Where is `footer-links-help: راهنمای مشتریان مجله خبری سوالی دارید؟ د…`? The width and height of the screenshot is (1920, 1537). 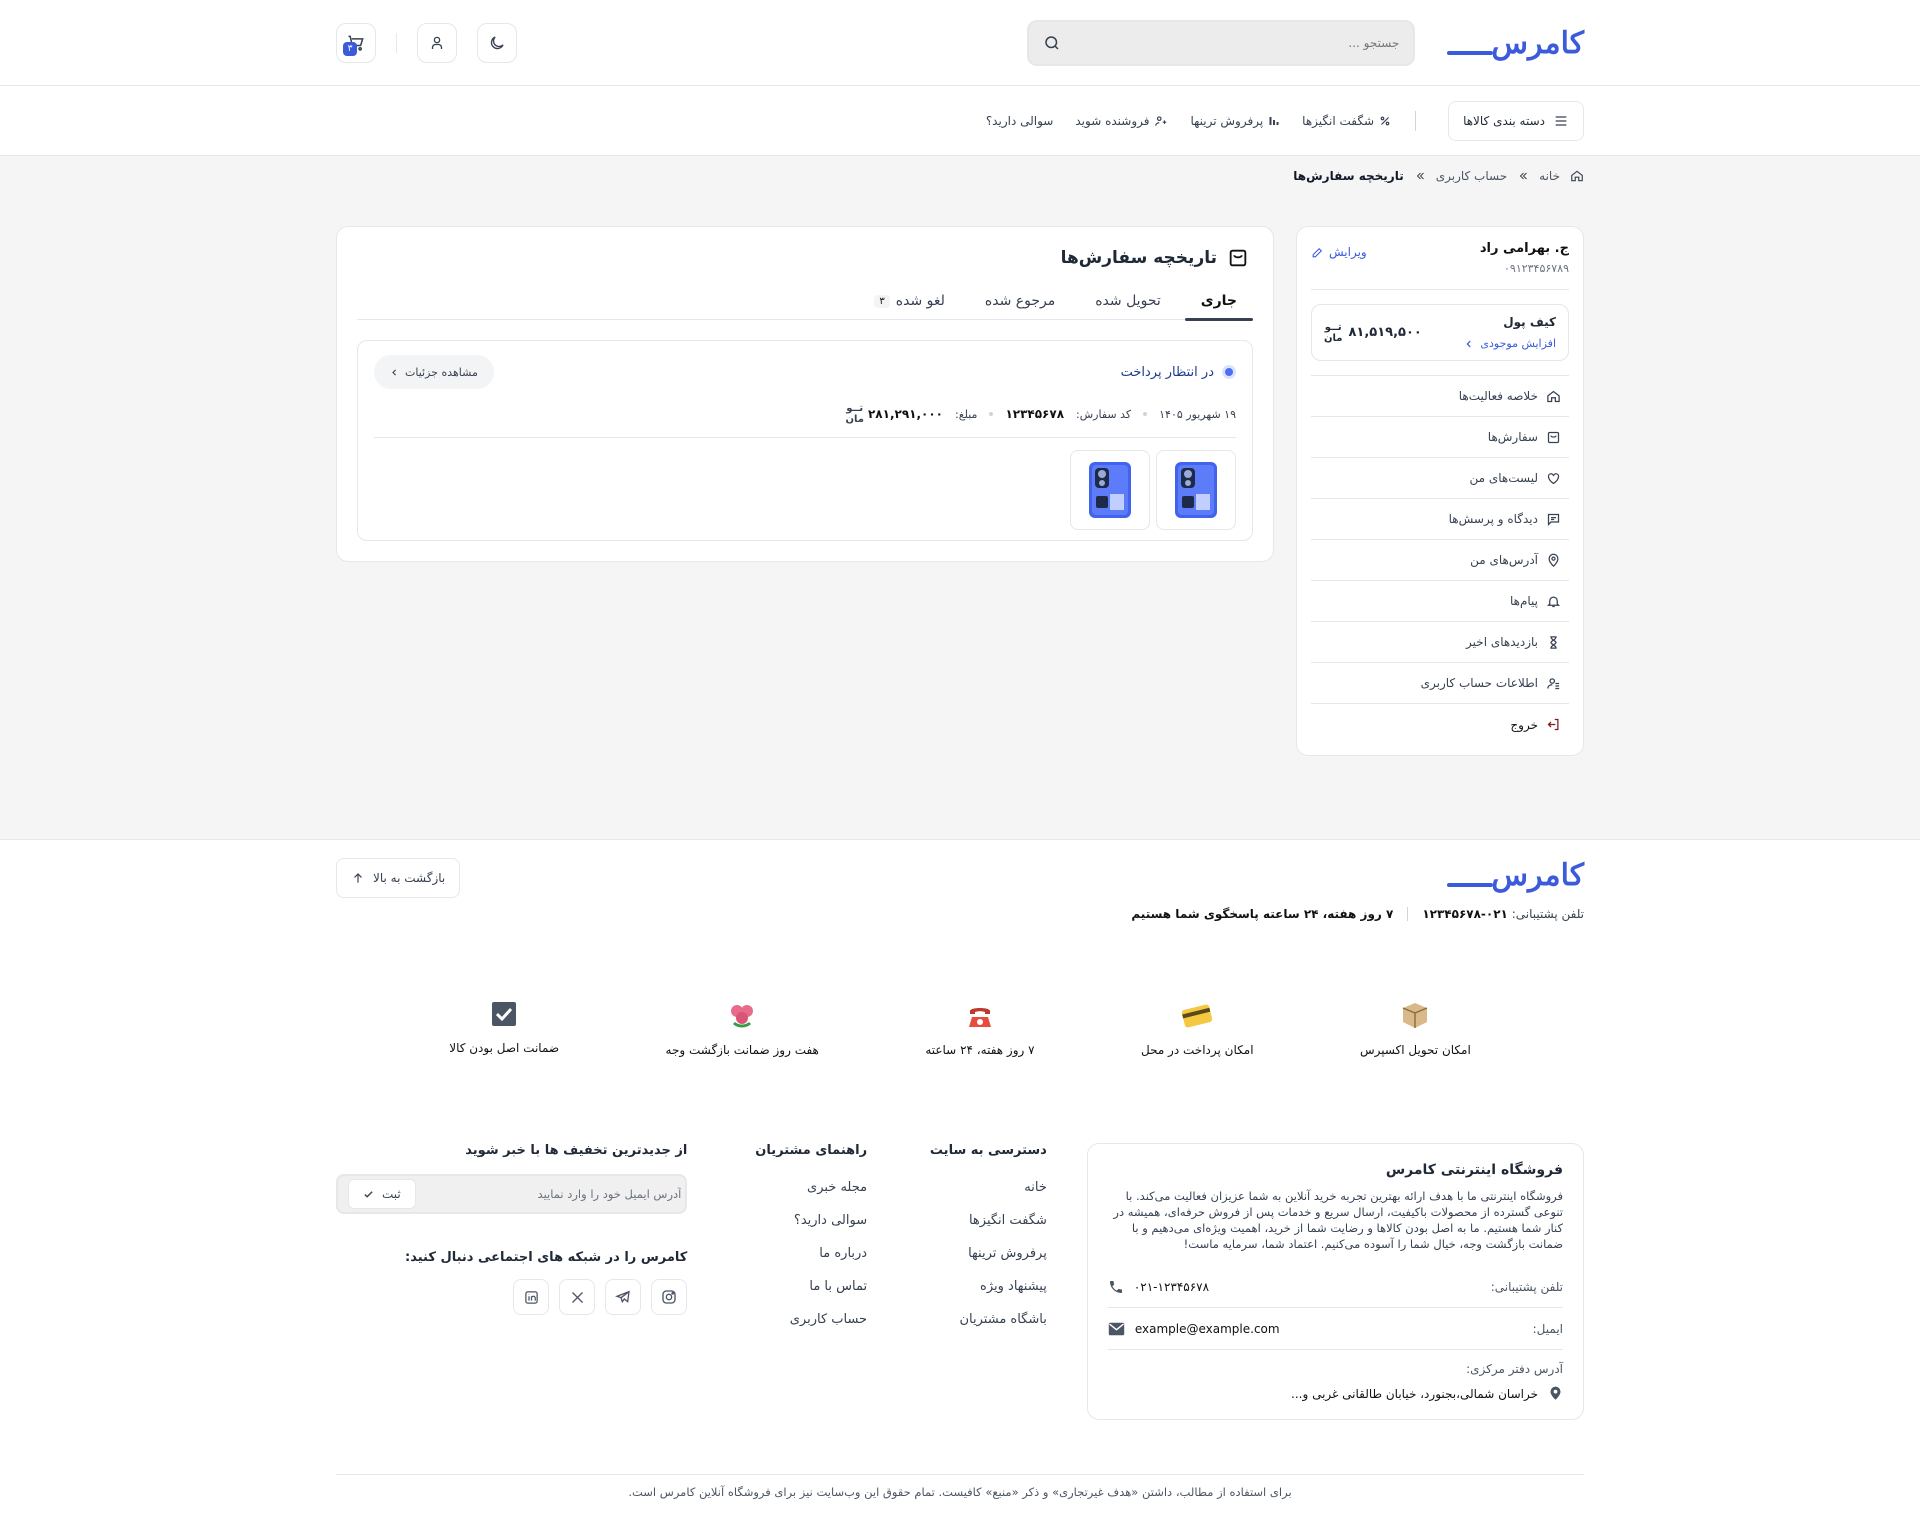
footer-links-help: راهنمای مشتریان مجله خبری سوالی دارید؟ د… is located at coordinates (797, 1244).